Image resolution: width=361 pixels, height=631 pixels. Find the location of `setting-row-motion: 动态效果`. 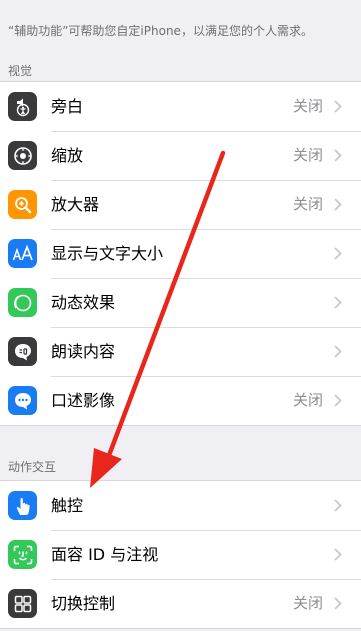

setting-row-motion: 动态效果 is located at coordinates (180, 302).